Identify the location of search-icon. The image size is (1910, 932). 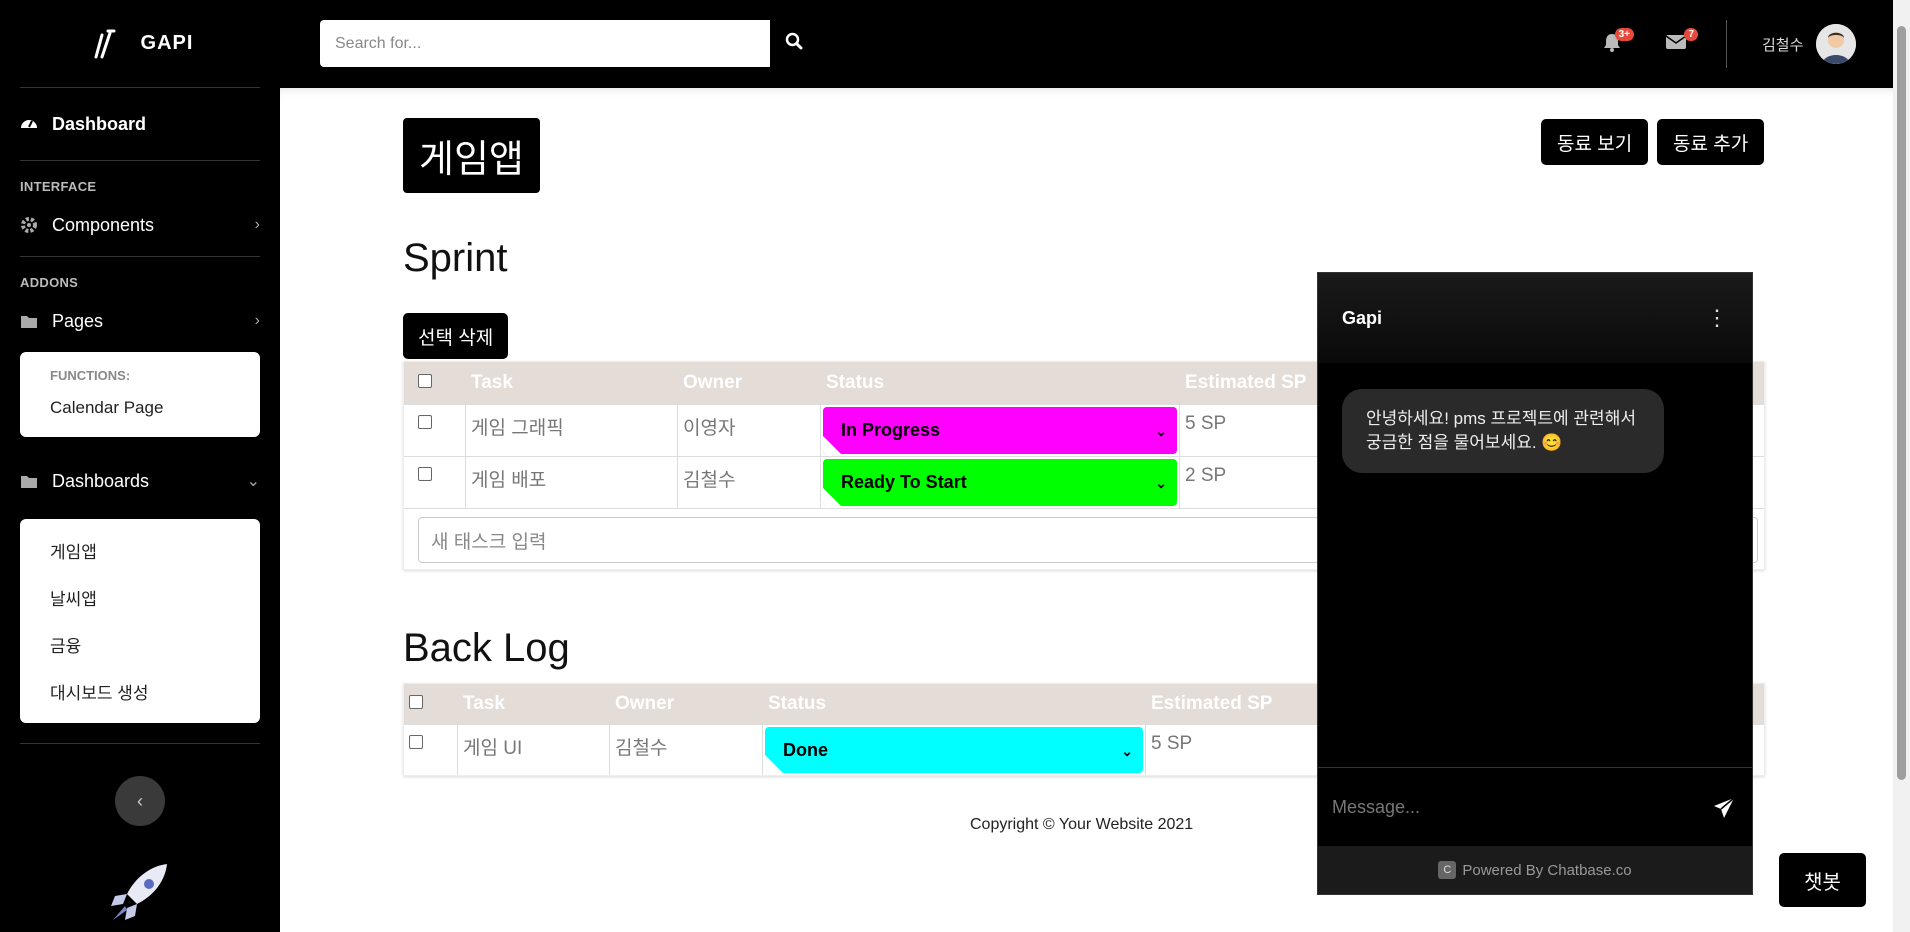
(794, 43).